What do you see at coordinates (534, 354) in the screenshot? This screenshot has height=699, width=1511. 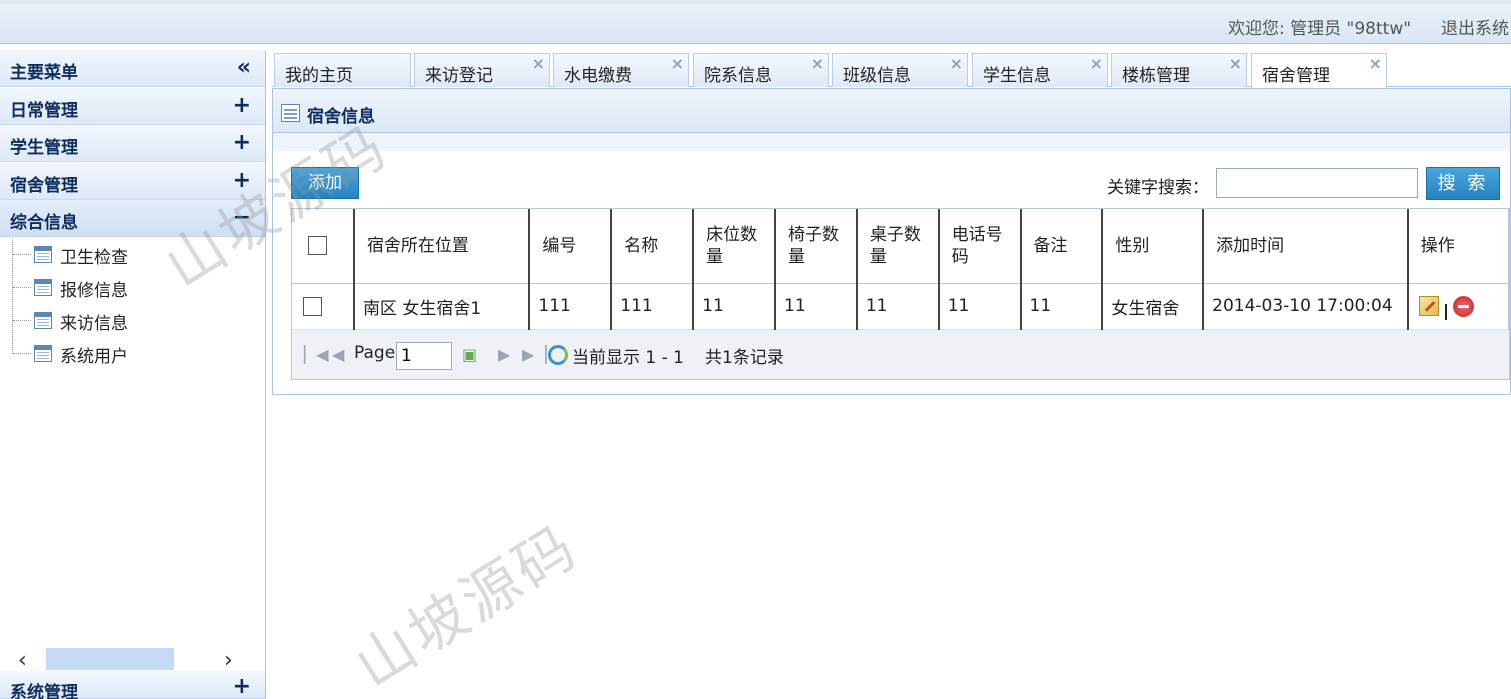 I see `last-page-icon: ▶▕` at bounding box center [534, 354].